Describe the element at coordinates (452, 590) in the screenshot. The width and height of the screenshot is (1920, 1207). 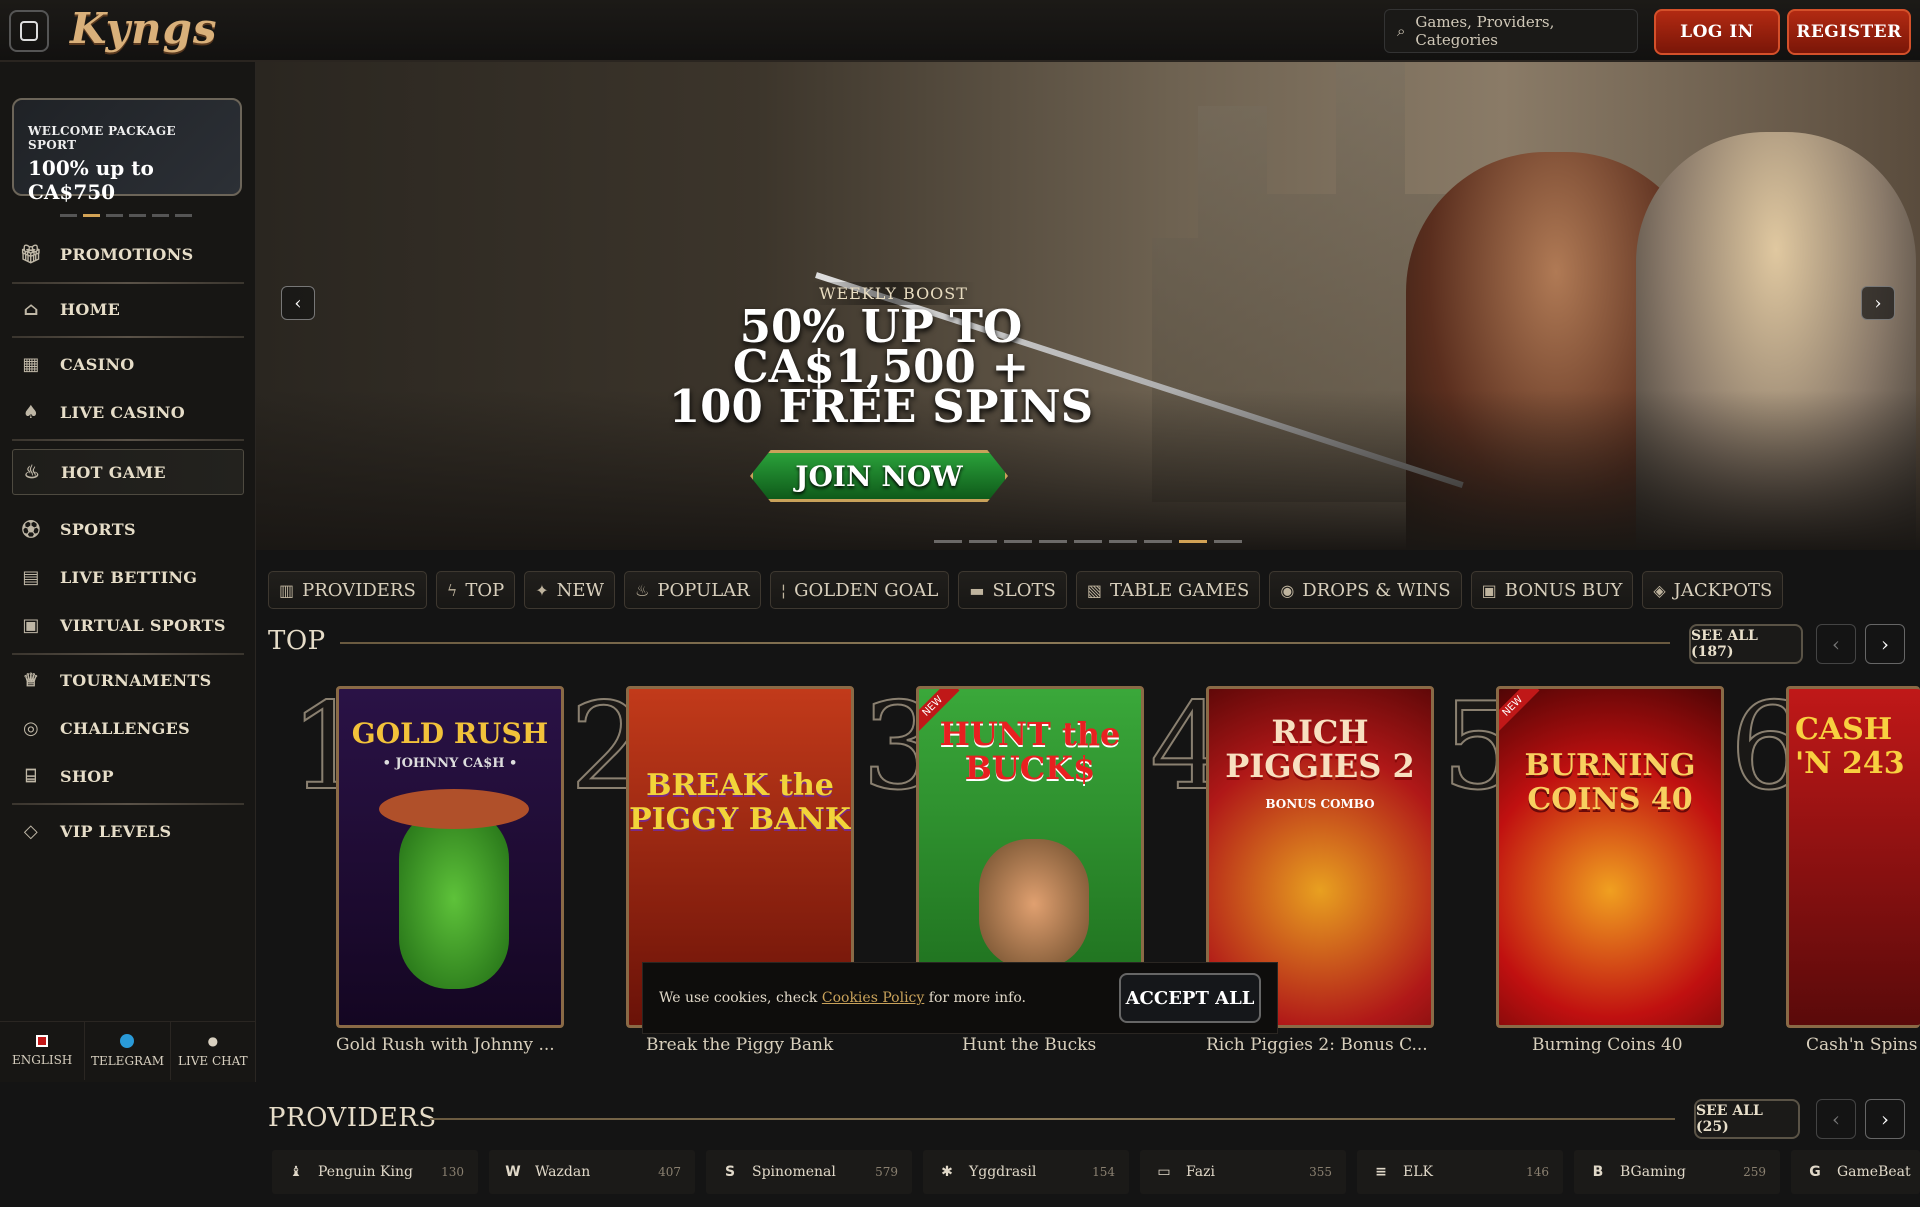
I see `bolt-icon: ϟ` at that location.